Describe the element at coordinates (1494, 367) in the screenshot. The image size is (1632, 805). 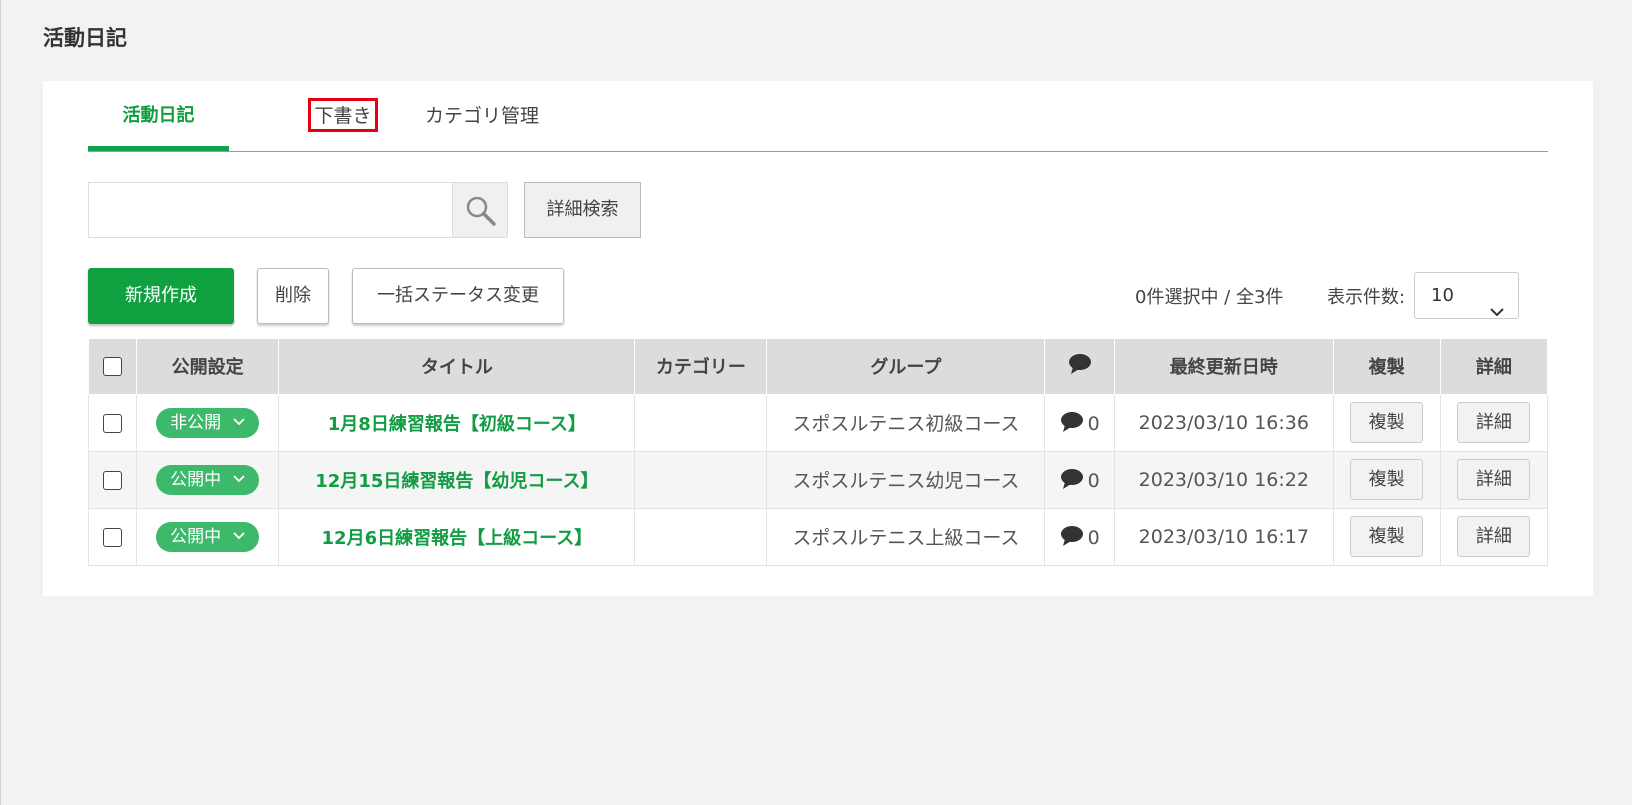
I see `header-detail: 詳細` at that location.